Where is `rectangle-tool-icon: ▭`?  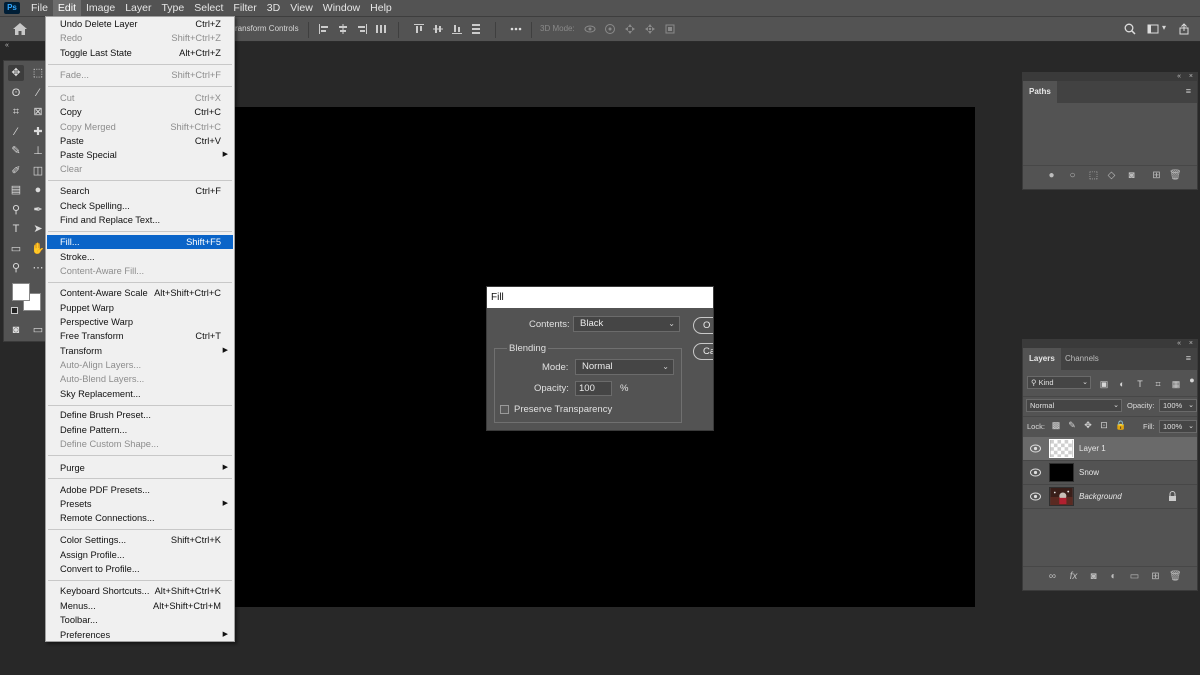 rectangle-tool-icon: ▭ is located at coordinates (16, 249).